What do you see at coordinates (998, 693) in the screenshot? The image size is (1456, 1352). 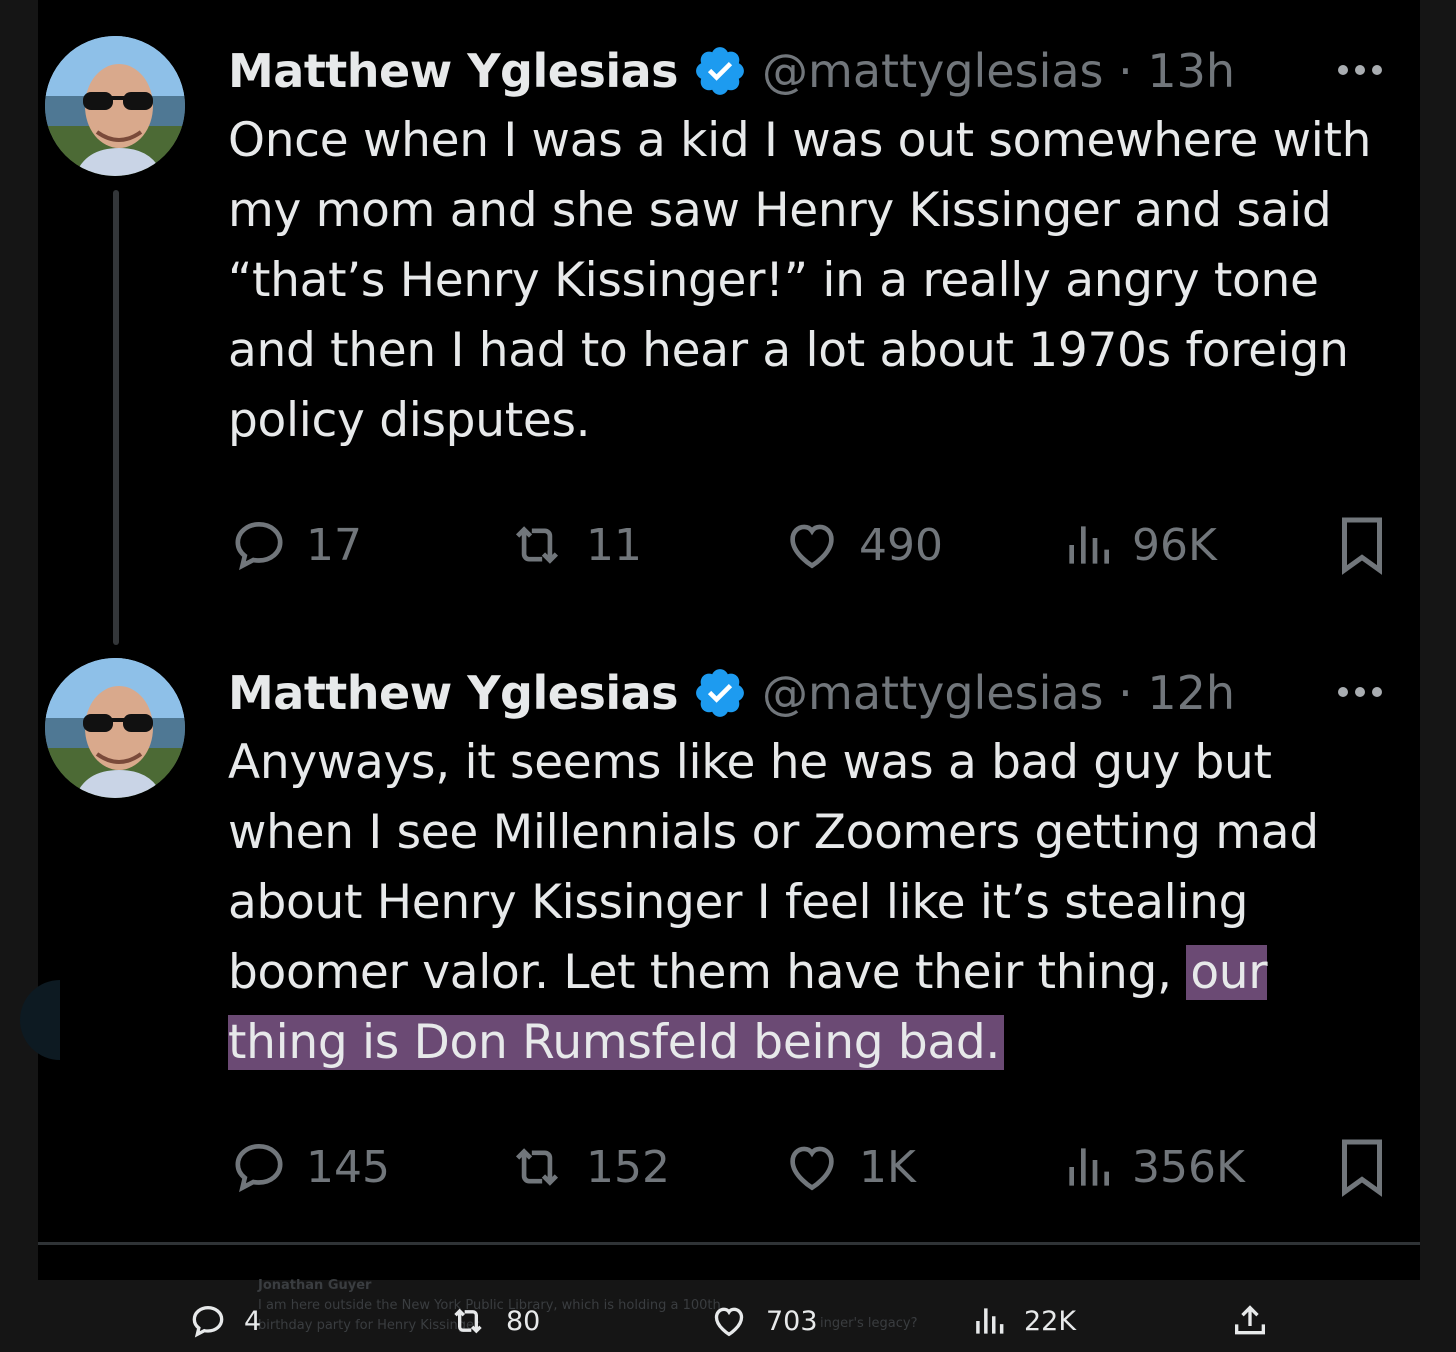 I see `handle-and-time: @mattyglesias · 12h` at bounding box center [998, 693].